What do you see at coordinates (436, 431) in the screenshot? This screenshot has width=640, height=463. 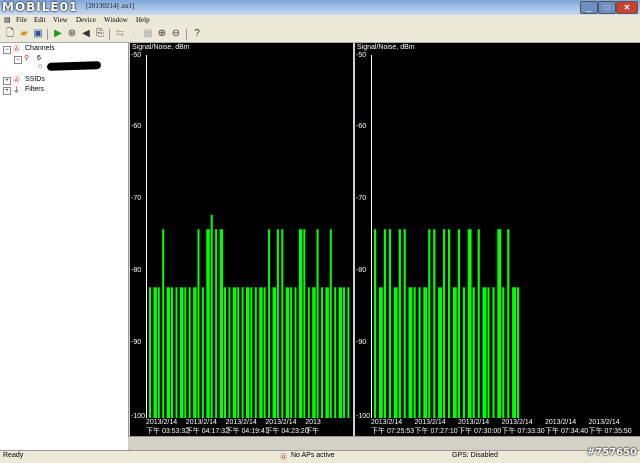 I see `x-tick-time: 下午 07:27:10` at bounding box center [436, 431].